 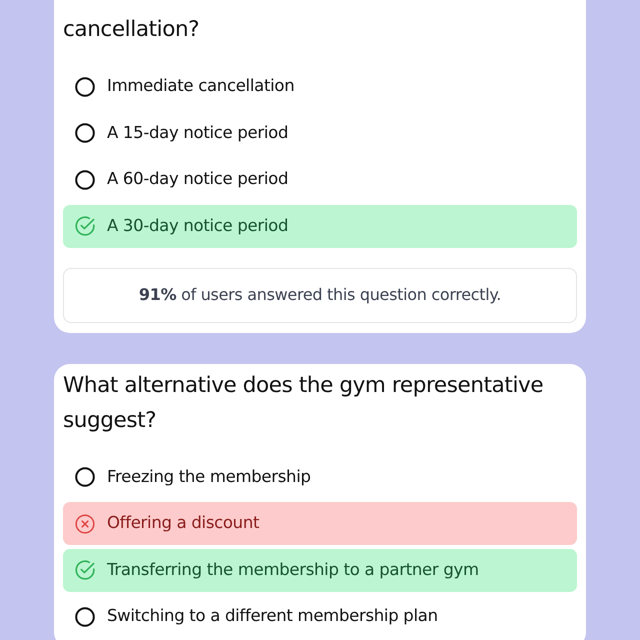 What do you see at coordinates (320, 523) in the screenshot?
I see `answer-option: Offering a discount` at bounding box center [320, 523].